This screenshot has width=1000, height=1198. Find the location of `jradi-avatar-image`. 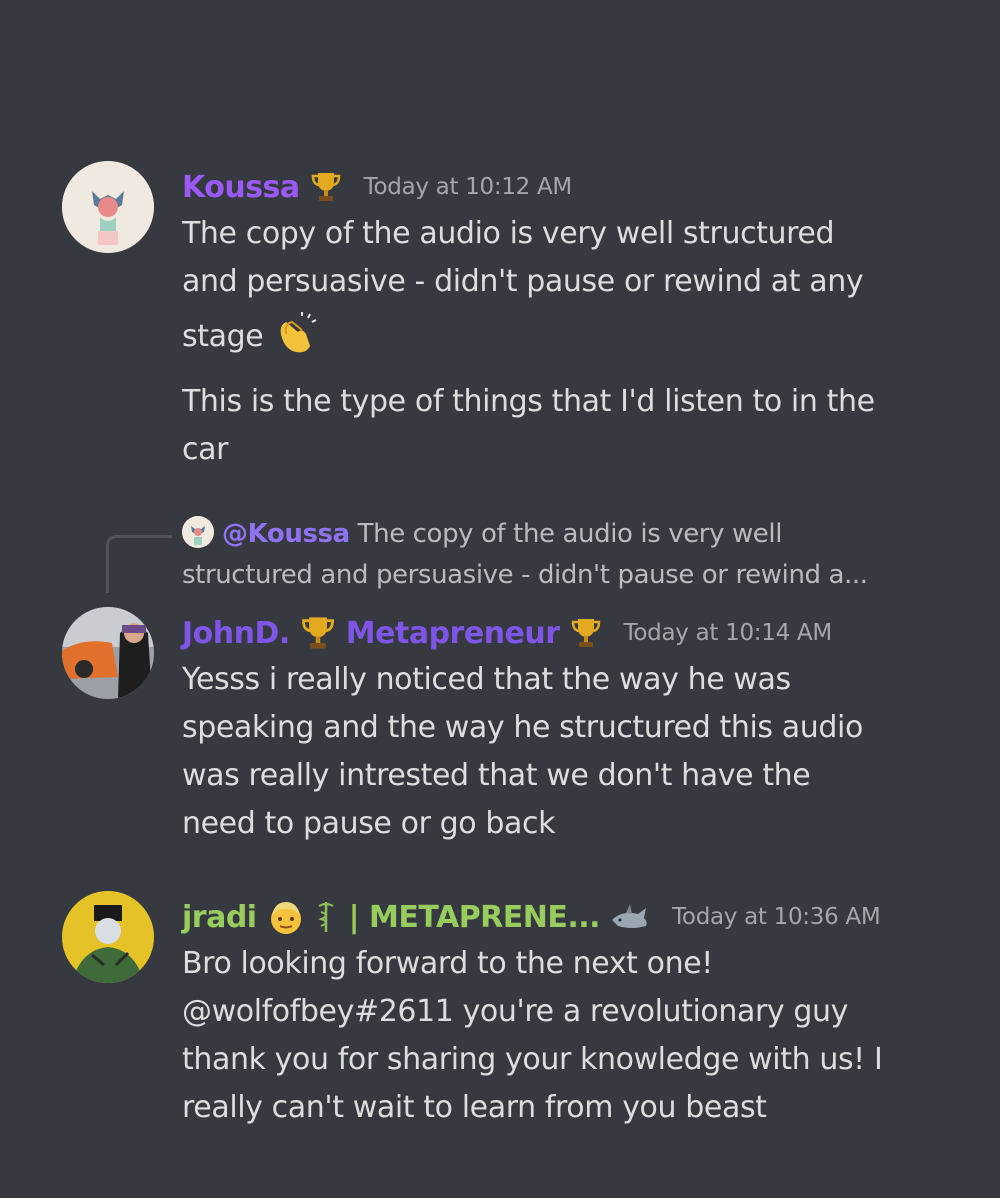

jradi-avatar-image is located at coordinates (108, 937).